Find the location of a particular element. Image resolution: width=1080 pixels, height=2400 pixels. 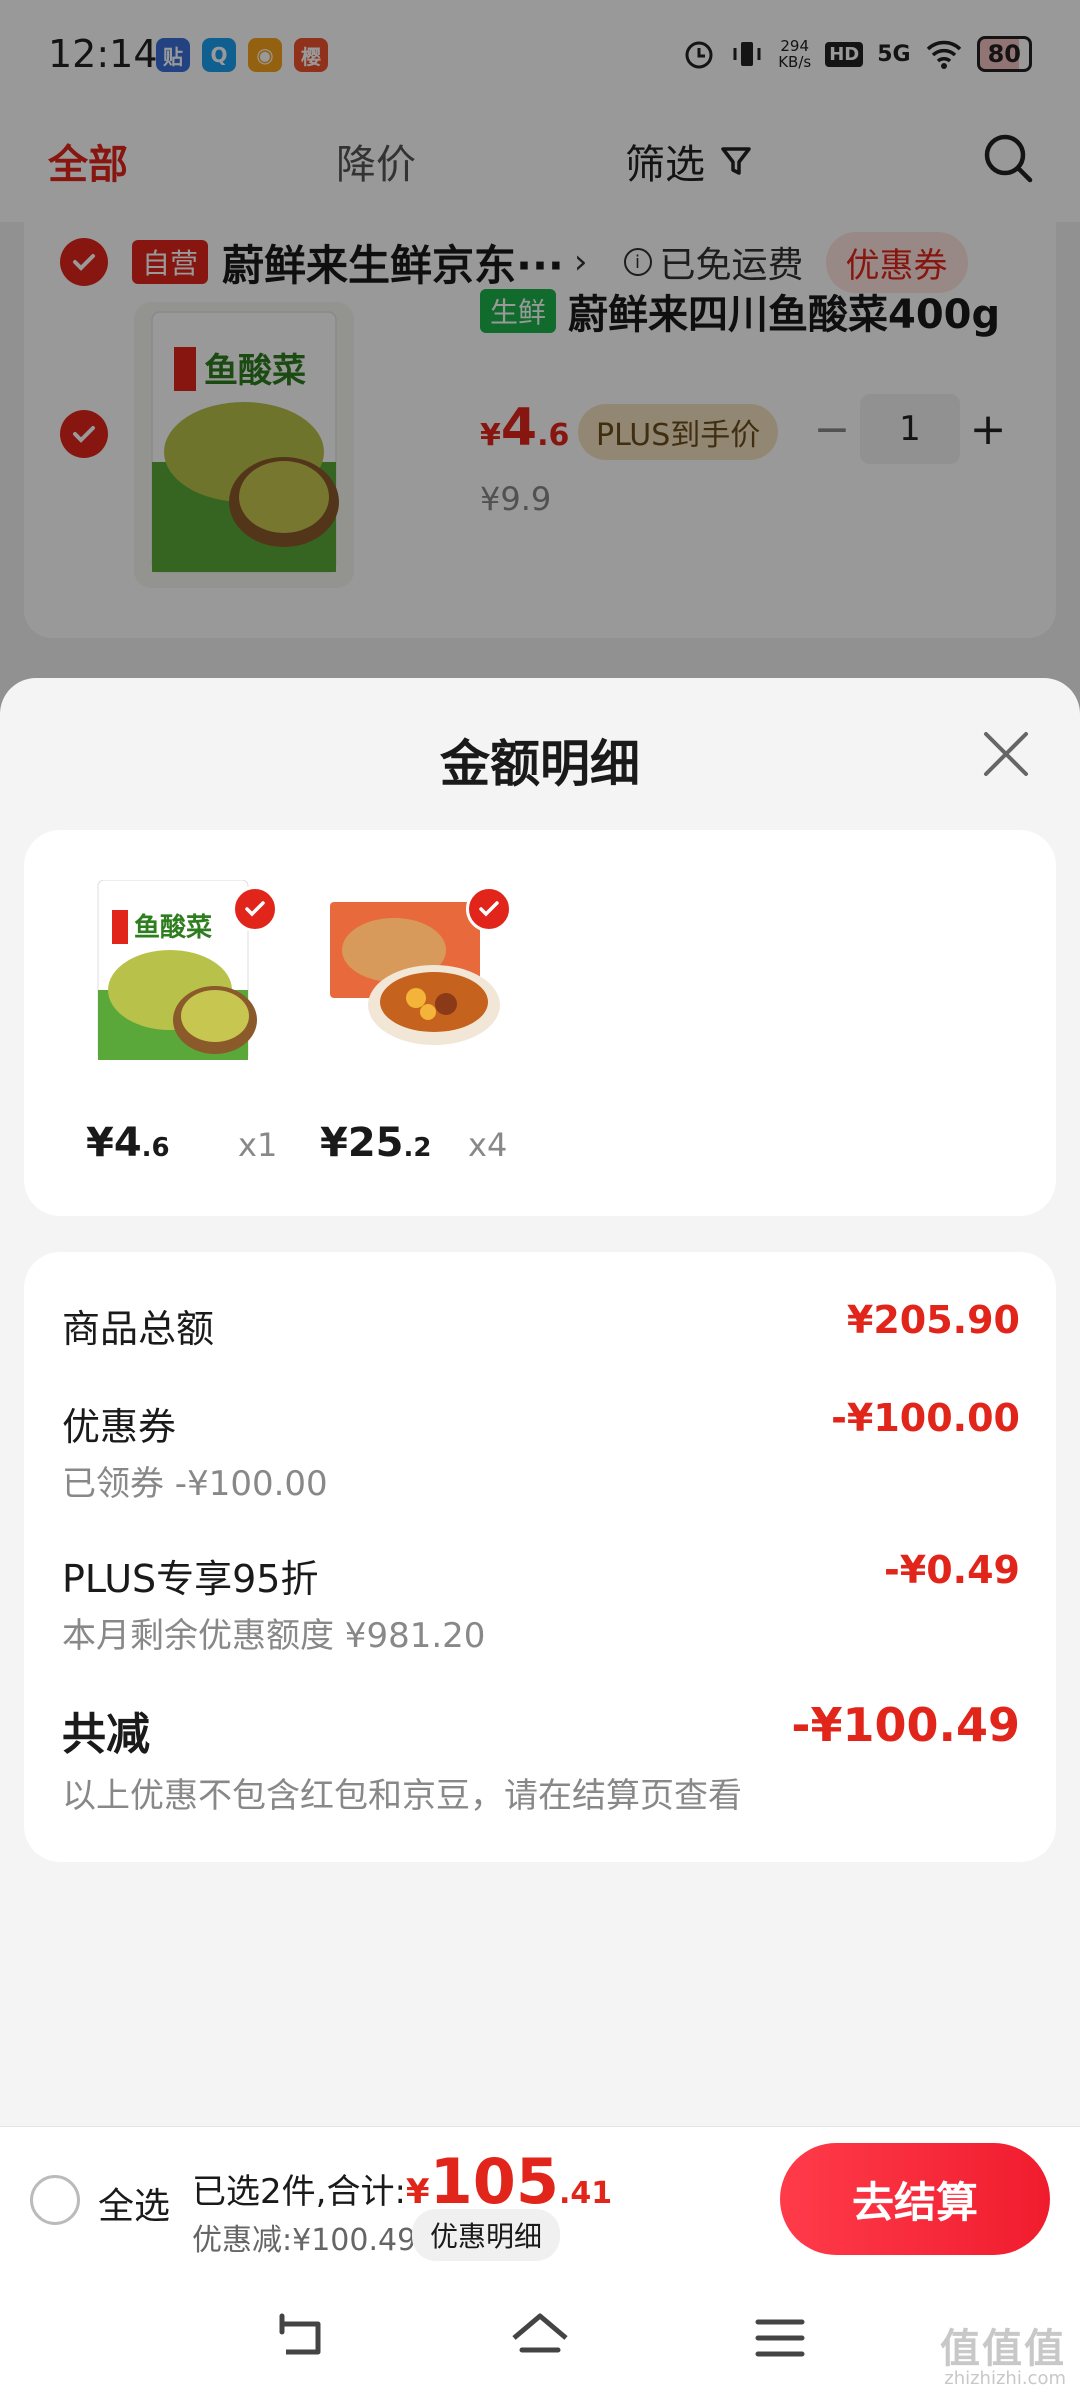

plus-discount-sub: 本月剩余优惠额度 ¥981.20 is located at coordinates (274, 1636).